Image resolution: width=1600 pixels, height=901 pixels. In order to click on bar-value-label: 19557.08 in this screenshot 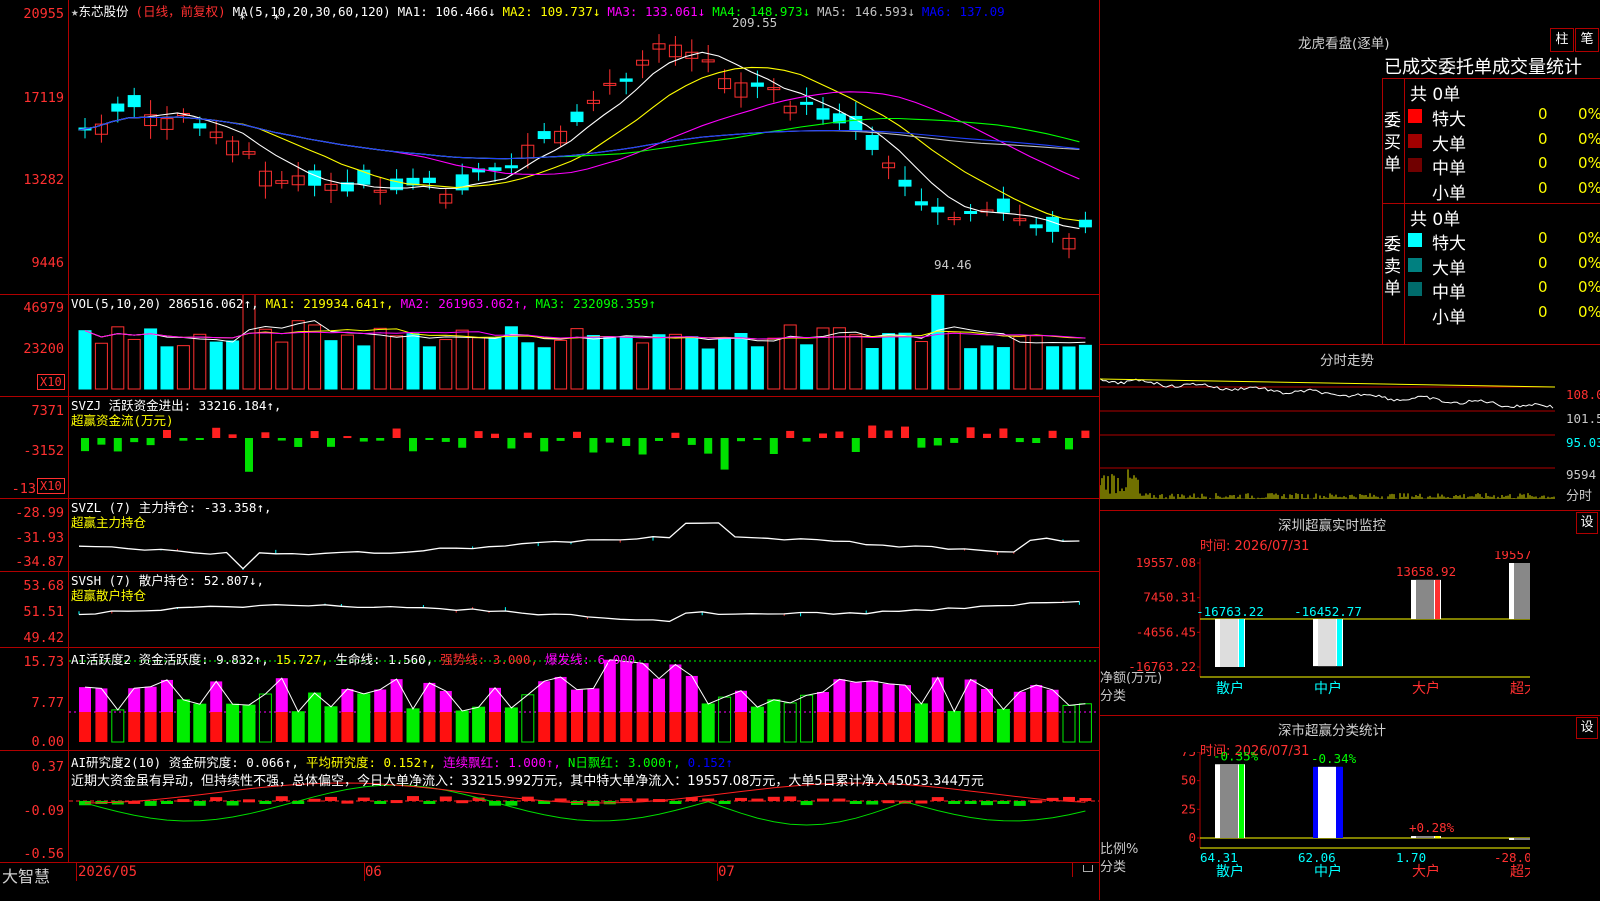, I will do `click(1512, 556)`.